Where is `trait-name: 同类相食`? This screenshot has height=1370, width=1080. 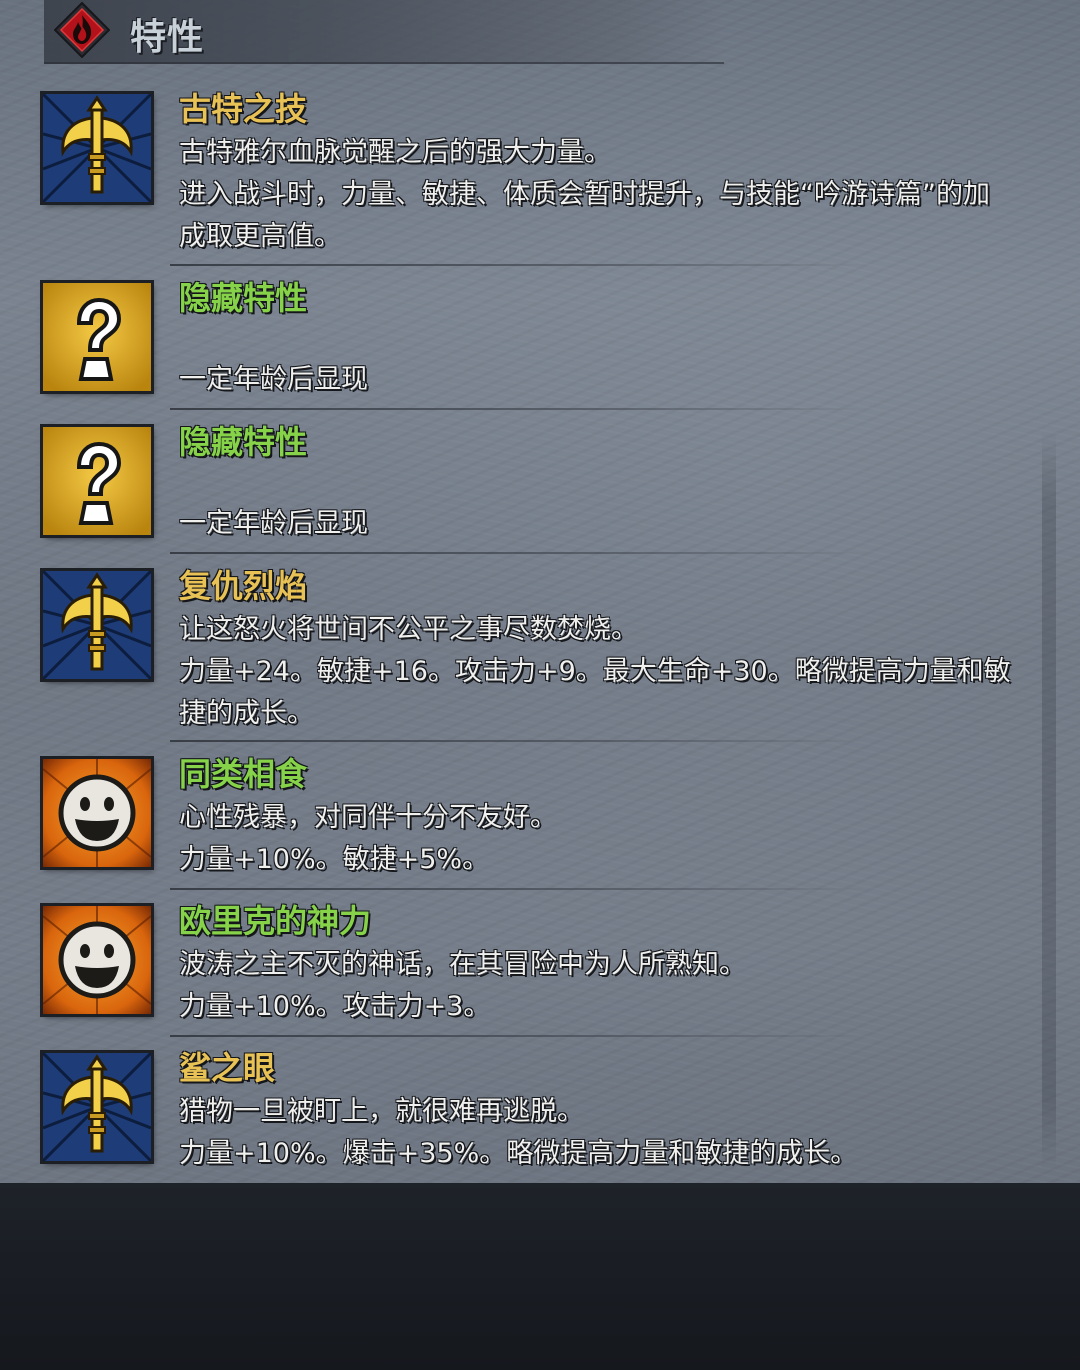 trait-name: 同类相食 is located at coordinates (243, 774).